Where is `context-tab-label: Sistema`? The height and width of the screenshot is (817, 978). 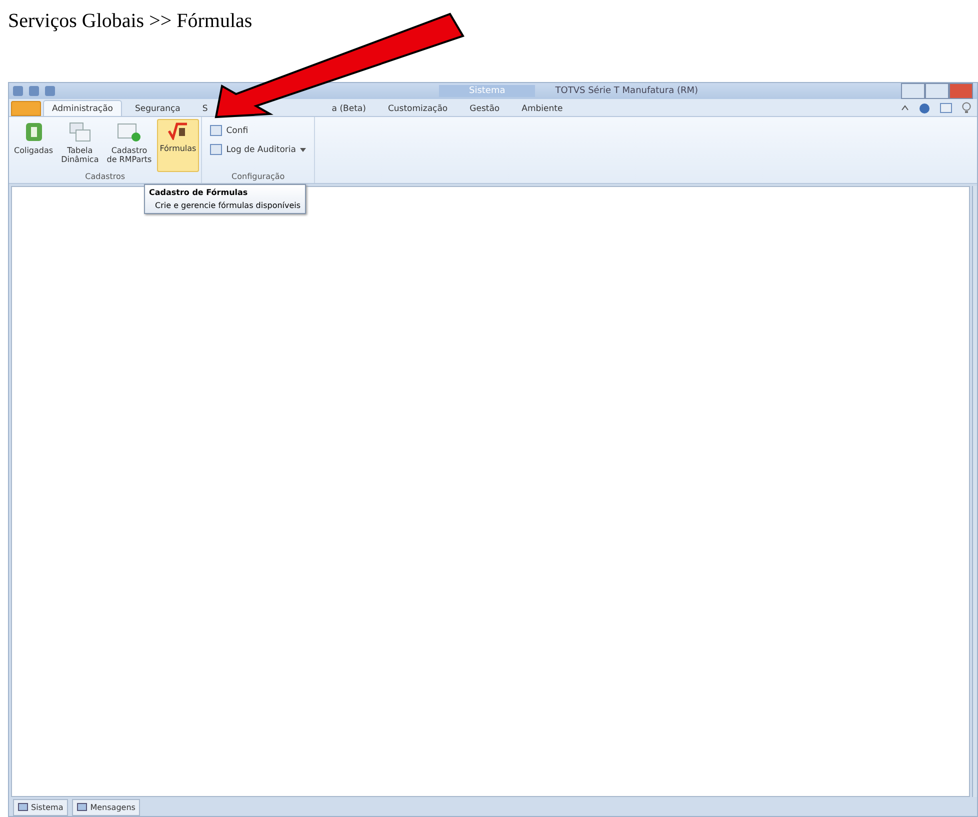
context-tab-label: Sistema is located at coordinates (487, 91).